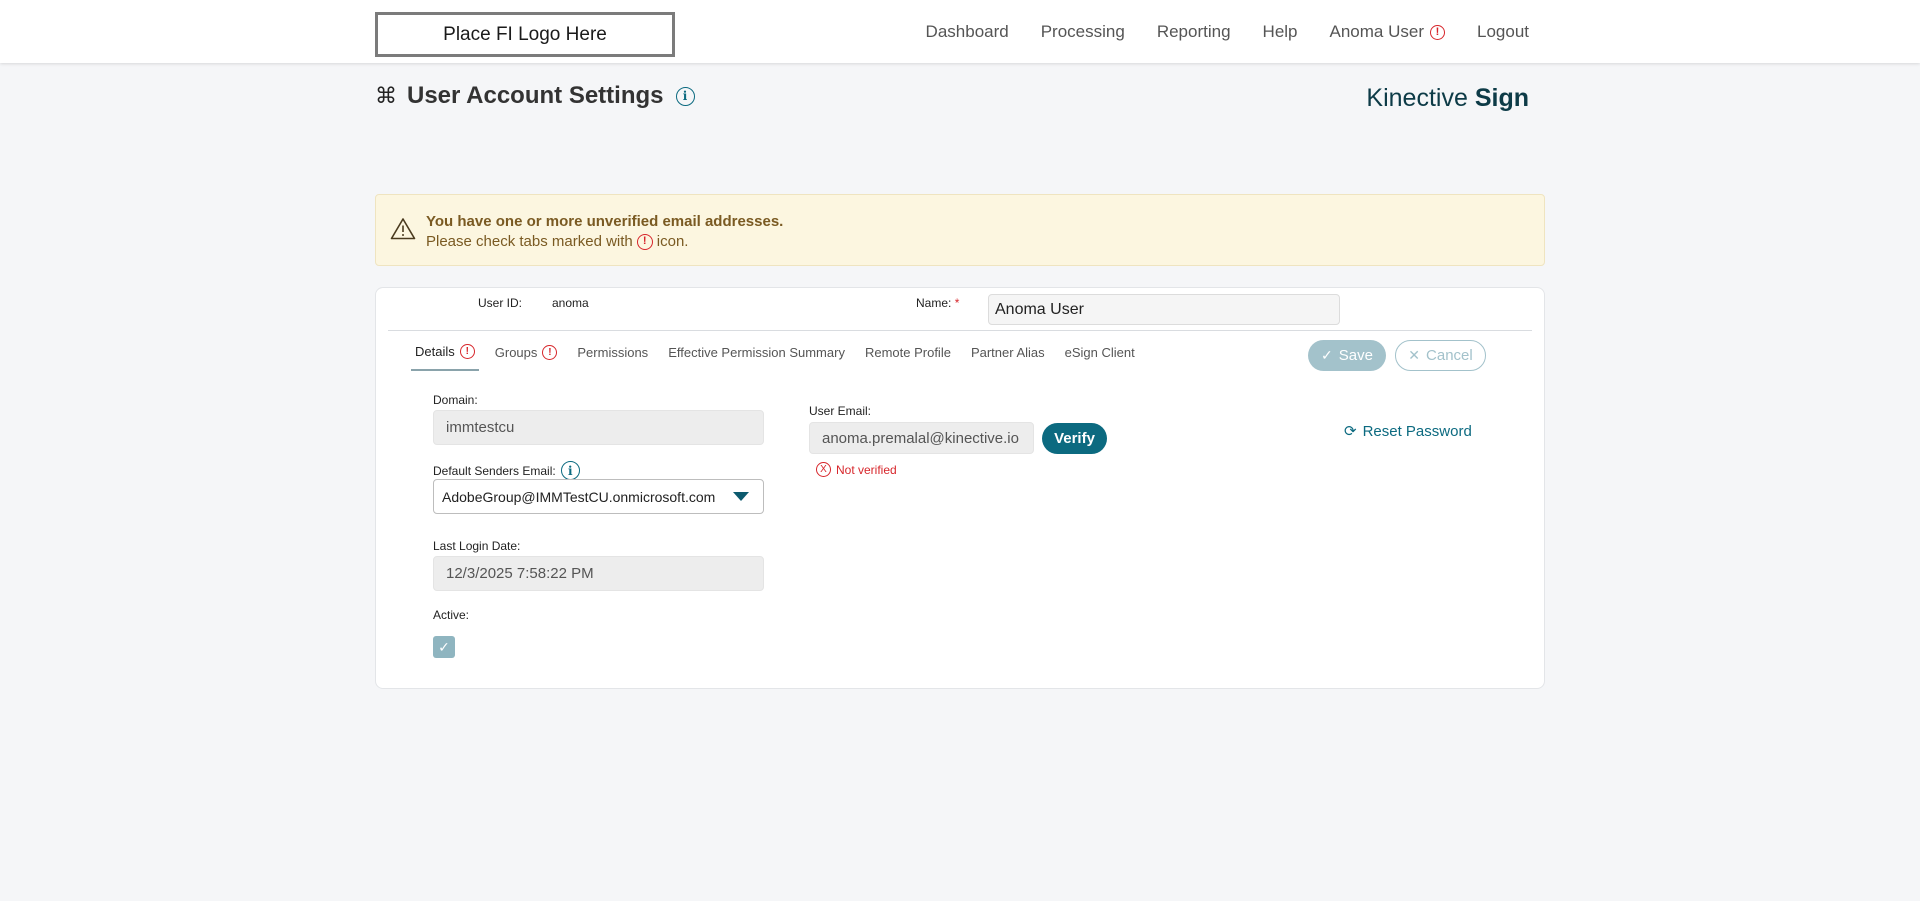 The image size is (1920, 901). Describe the element at coordinates (386, 95) in the screenshot. I see `command-icon: ⌘` at that location.